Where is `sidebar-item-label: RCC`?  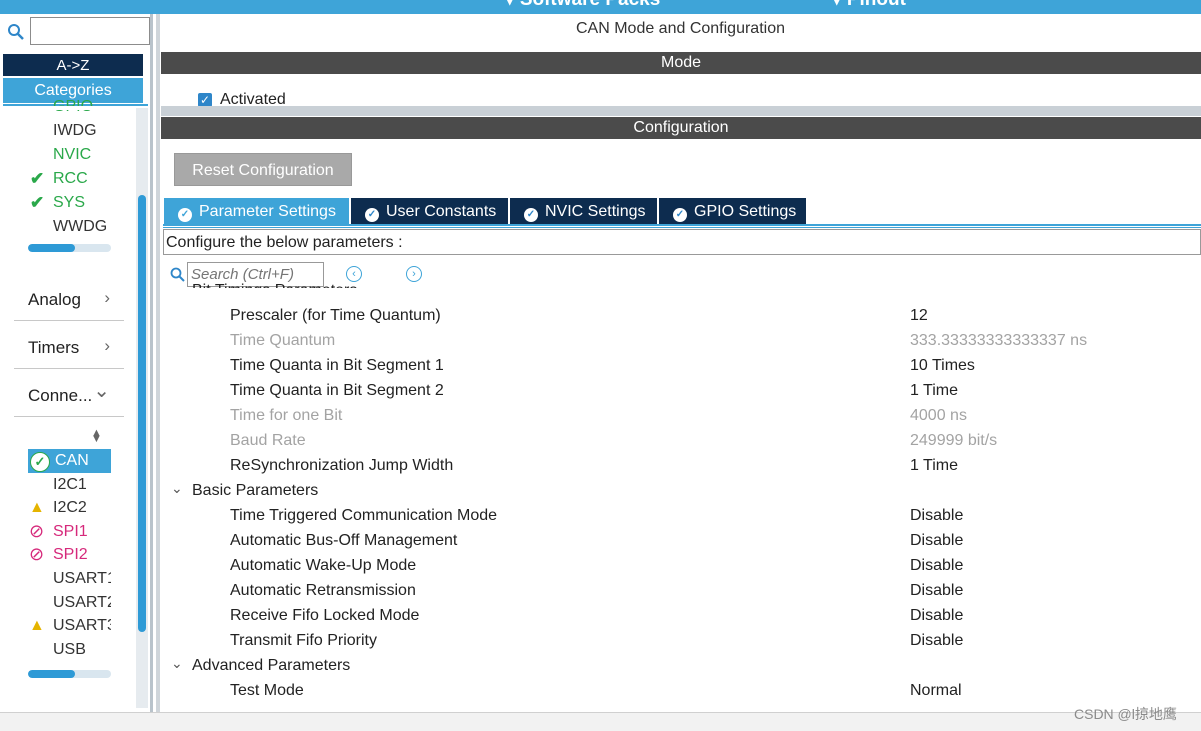 sidebar-item-label: RCC is located at coordinates (70, 178).